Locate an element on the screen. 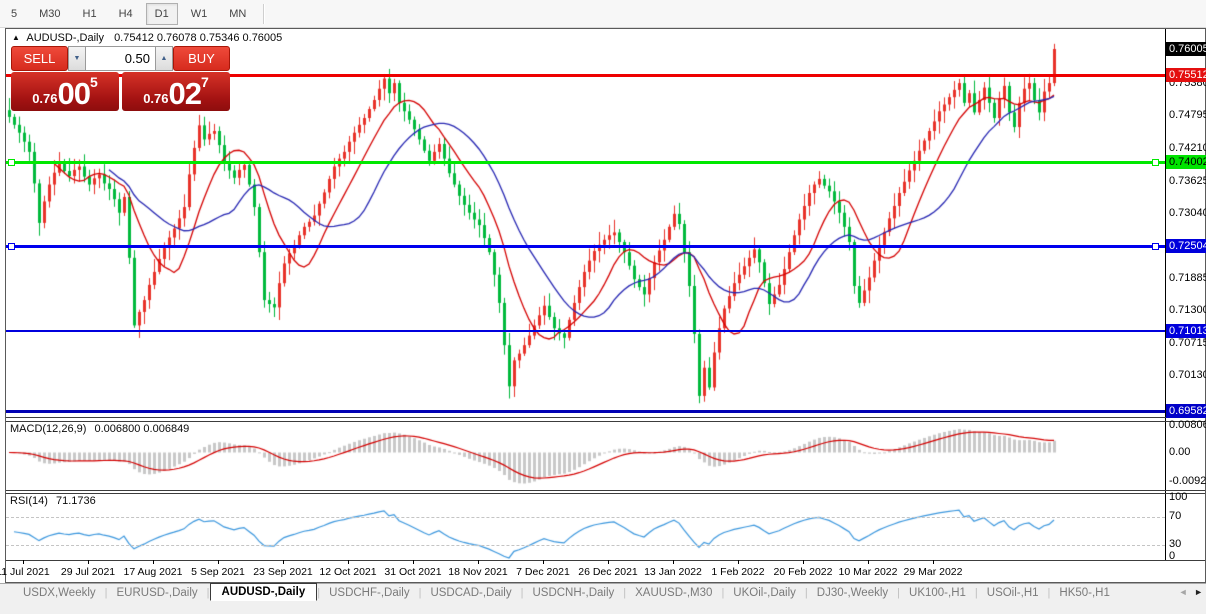 The height and width of the screenshot is (614, 1206). rsi-value: 71.1736 is located at coordinates (75, 501).